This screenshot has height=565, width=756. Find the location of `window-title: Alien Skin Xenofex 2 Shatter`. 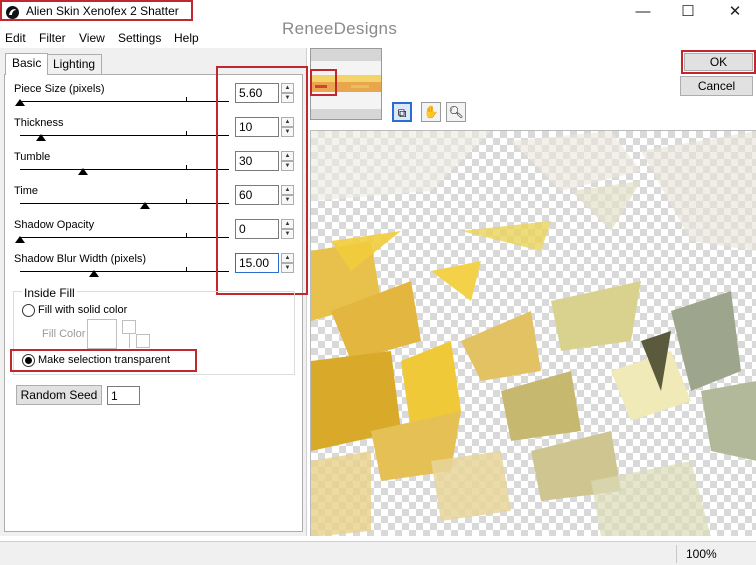

window-title: Alien Skin Xenofex 2 Shatter is located at coordinates (102, 11).